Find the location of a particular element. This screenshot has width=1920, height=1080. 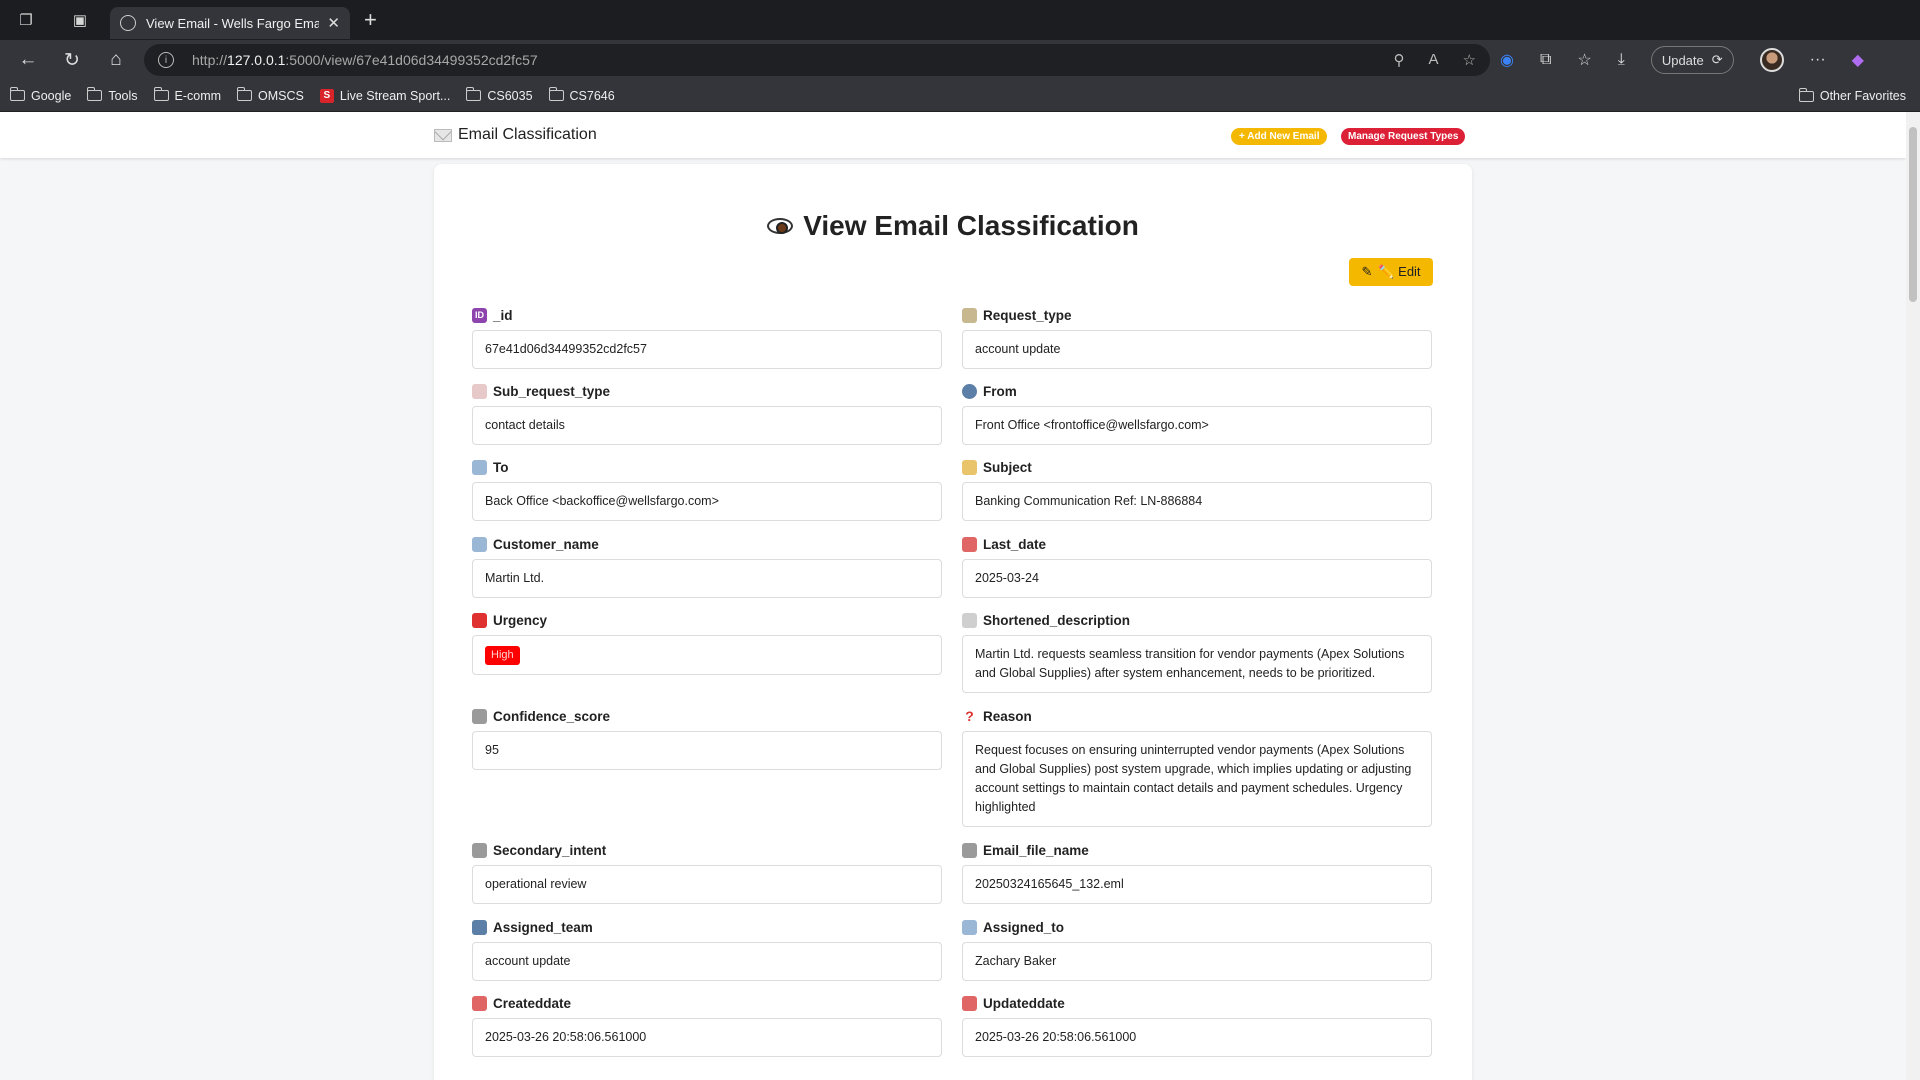

pencil-icon: ✎ is located at coordinates (1367, 271).